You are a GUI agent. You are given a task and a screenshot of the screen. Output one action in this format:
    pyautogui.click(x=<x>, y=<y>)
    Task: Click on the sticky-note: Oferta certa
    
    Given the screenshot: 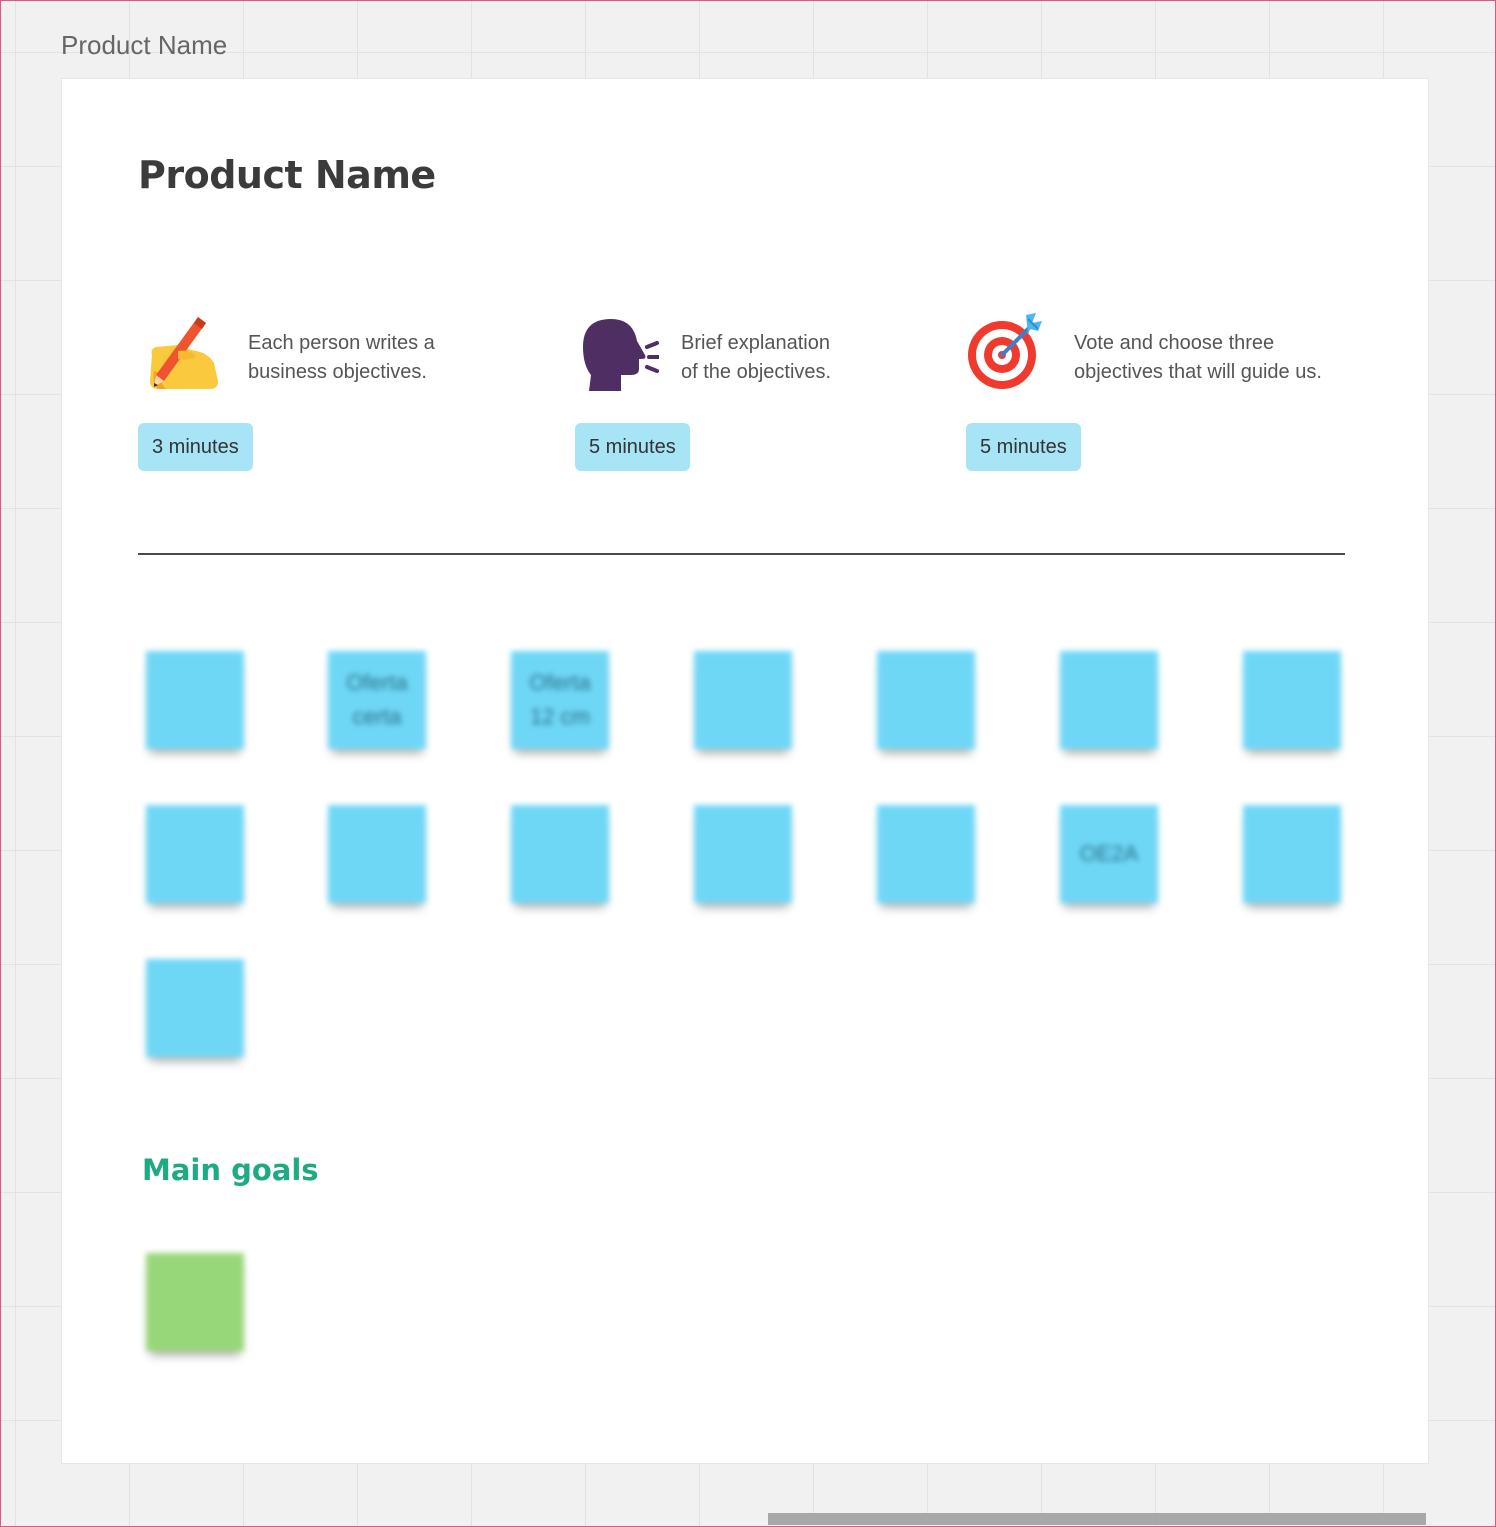 What is the action you would take?
    pyautogui.click(x=377, y=700)
    